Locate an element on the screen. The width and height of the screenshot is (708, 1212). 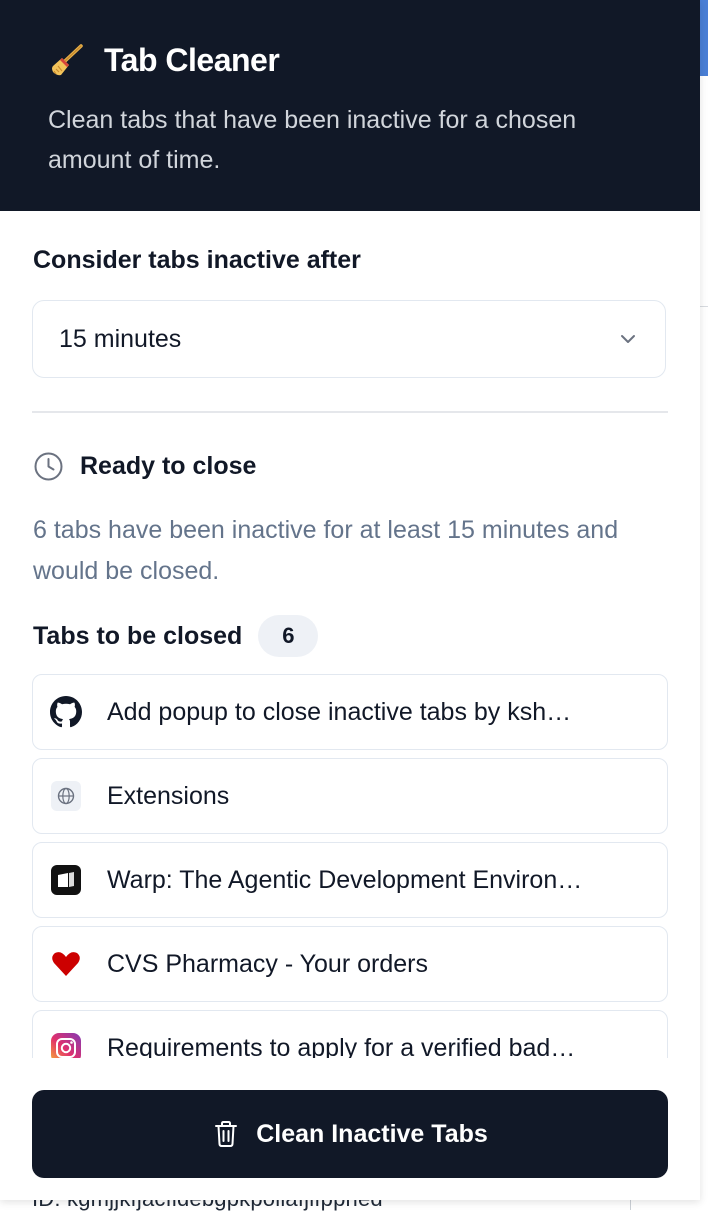
status-row: Ready to close is located at coordinates (144, 466).